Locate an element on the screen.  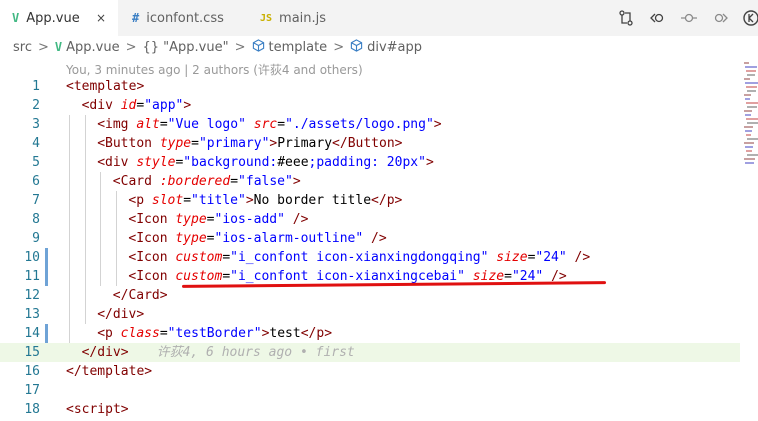
close-icon: × is located at coordinates (101, 18).